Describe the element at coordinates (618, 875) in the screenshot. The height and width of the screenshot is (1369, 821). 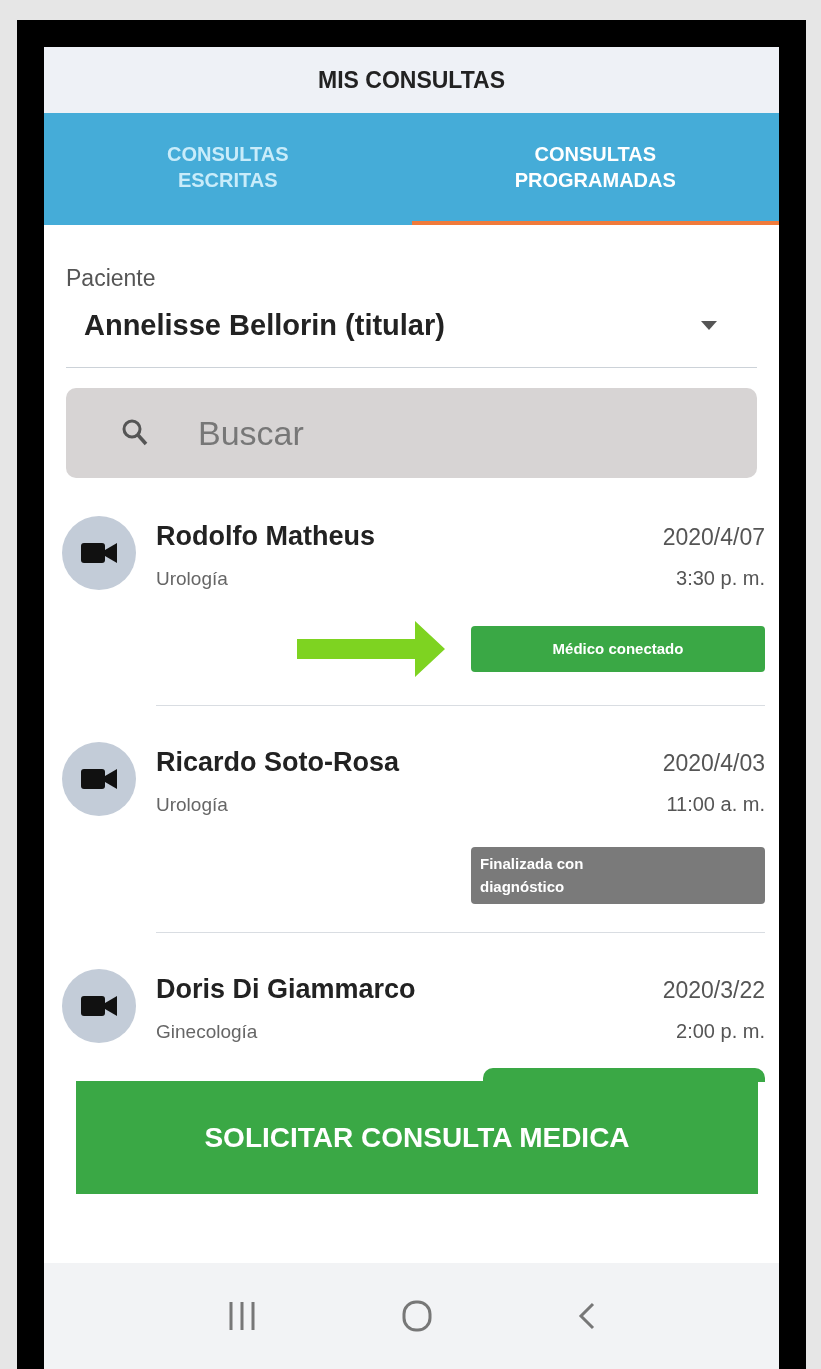
I see `status-badge: Finalizada con diagnóstico` at that location.